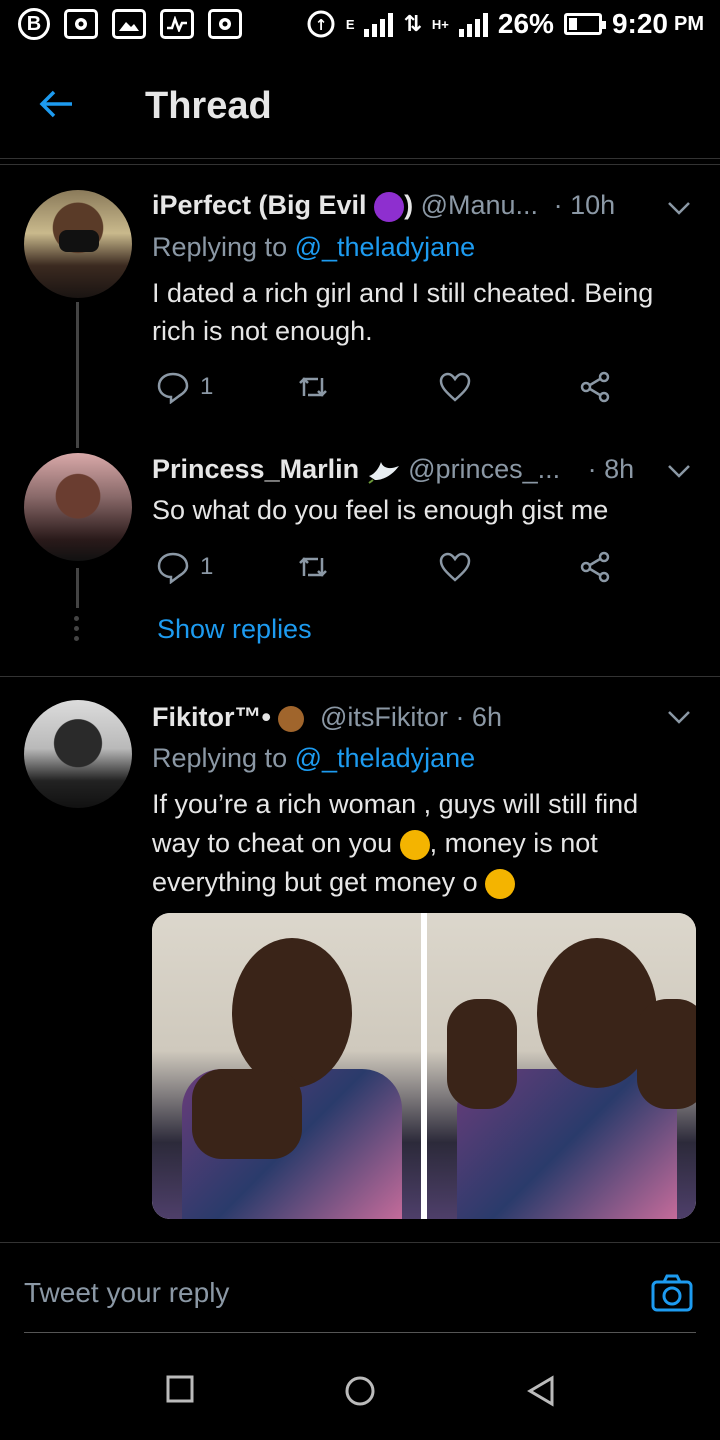 The image size is (720, 1440). I want to click on tweet-text-part: everything but get money o, so click(315, 882).